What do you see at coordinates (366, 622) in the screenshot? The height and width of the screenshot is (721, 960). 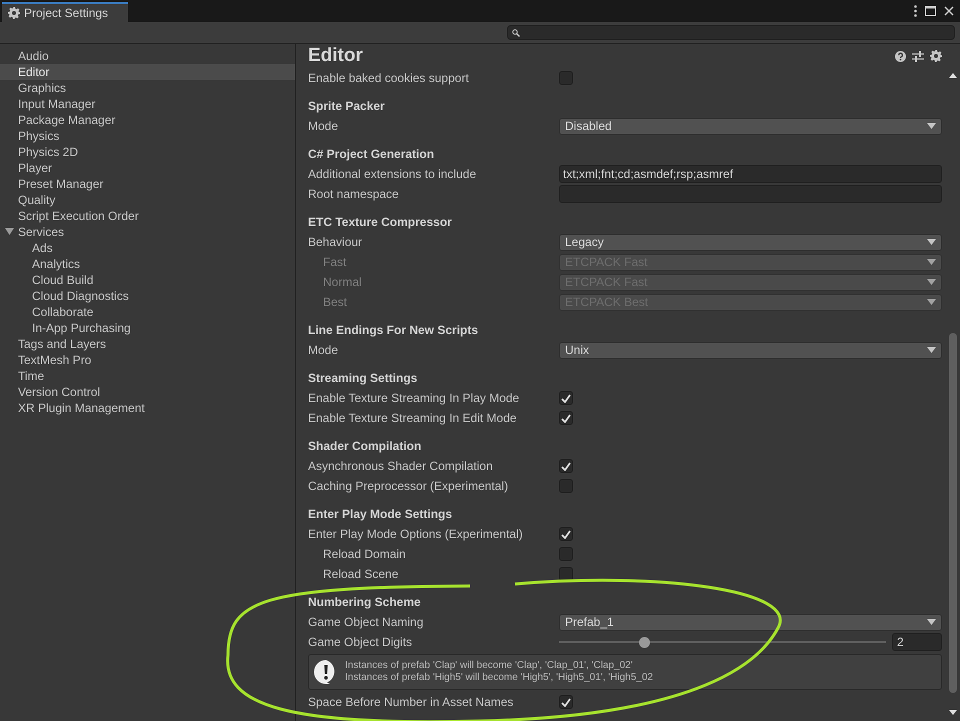 I see `field-label: Game Object Naming` at bounding box center [366, 622].